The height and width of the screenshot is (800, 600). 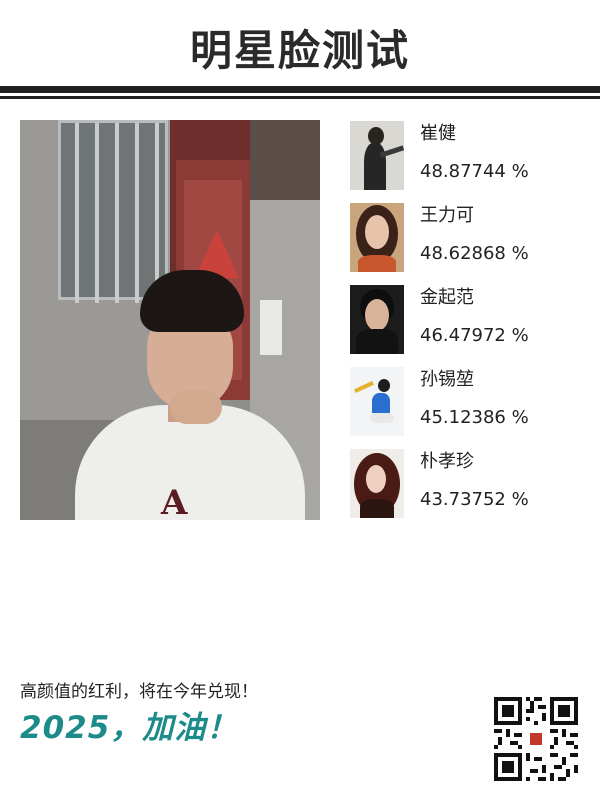 I want to click on match-name: 孙锡堃, so click(x=447, y=379).